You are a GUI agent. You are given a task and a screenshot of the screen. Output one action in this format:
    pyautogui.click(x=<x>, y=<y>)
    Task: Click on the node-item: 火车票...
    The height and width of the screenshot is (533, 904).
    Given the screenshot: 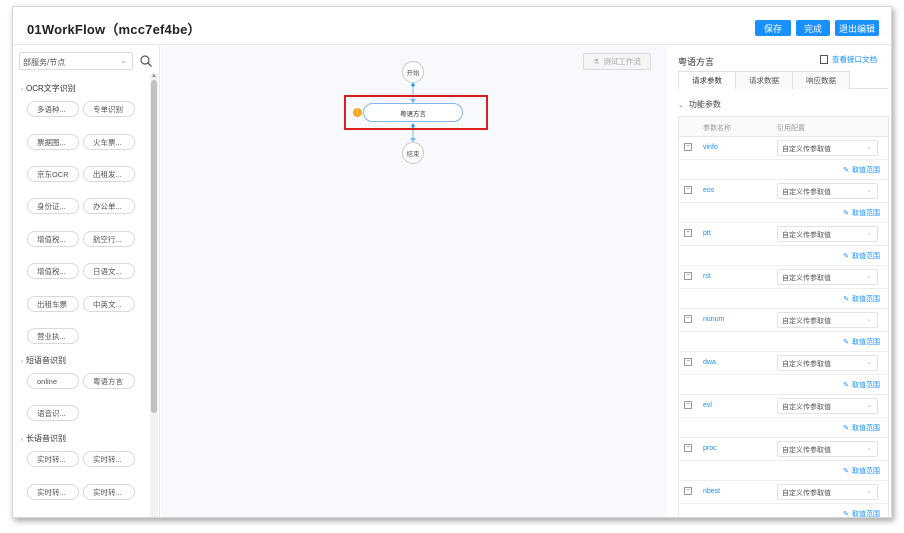 What is the action you would take?
    pyautogui.click(x=109, y=142)
    